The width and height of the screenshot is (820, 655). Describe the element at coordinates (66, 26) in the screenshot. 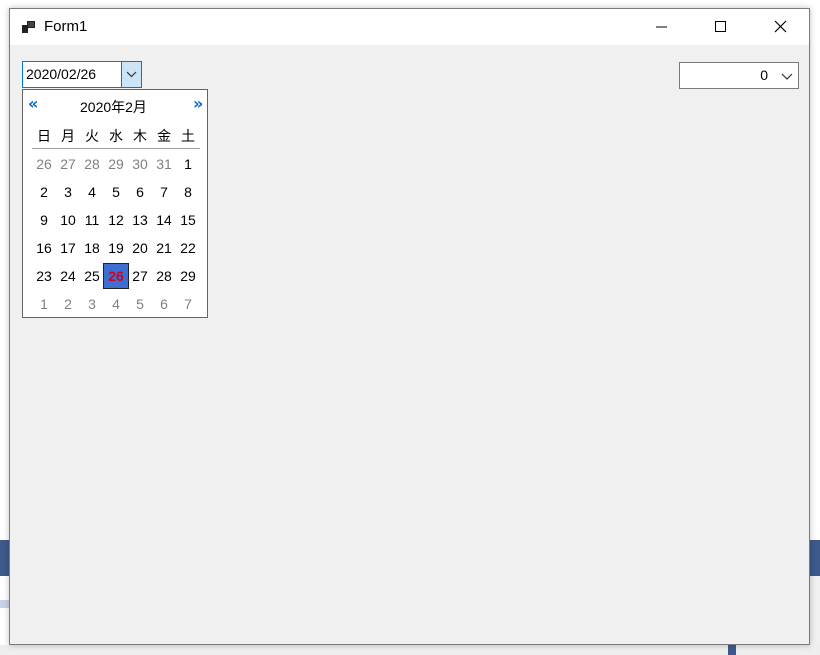

I see `window-title: Form1` at that location.